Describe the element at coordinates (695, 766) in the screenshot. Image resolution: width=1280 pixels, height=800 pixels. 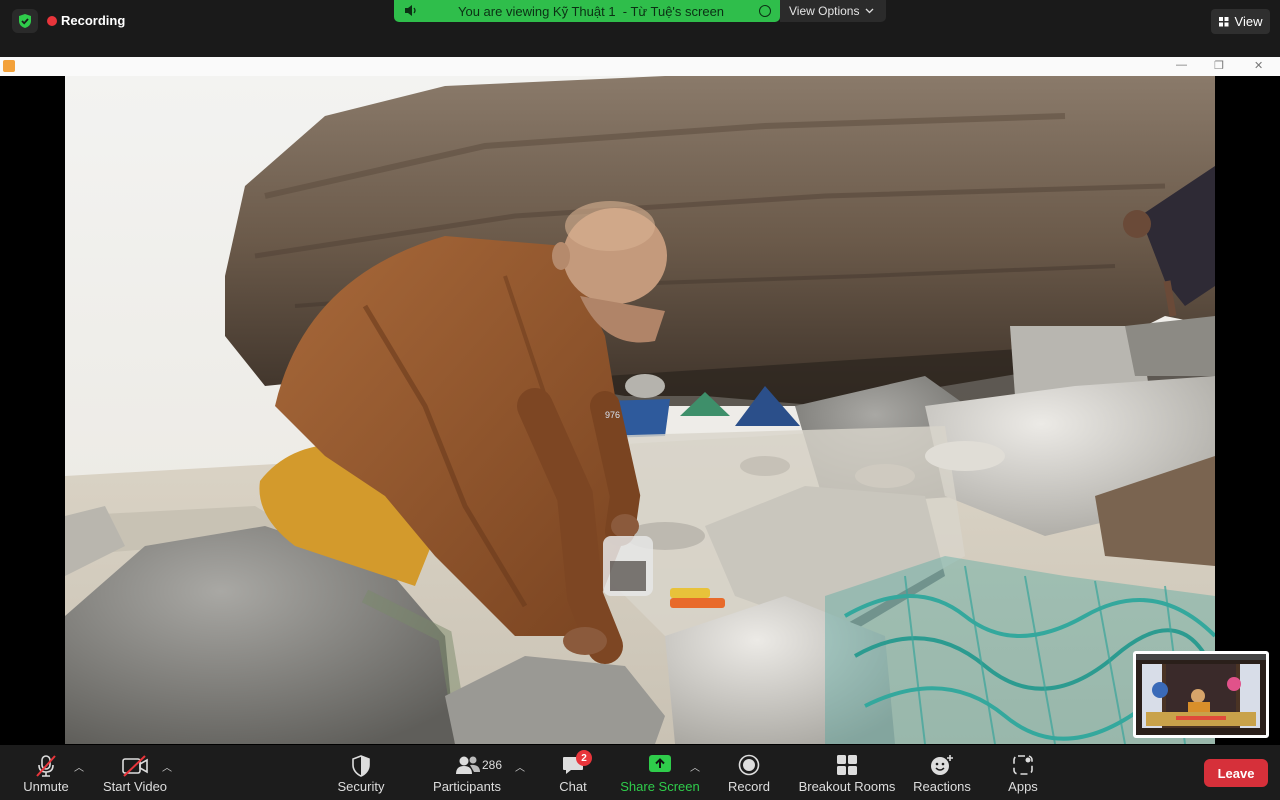
I see `share-options-caret-icon: ︿` at that location.